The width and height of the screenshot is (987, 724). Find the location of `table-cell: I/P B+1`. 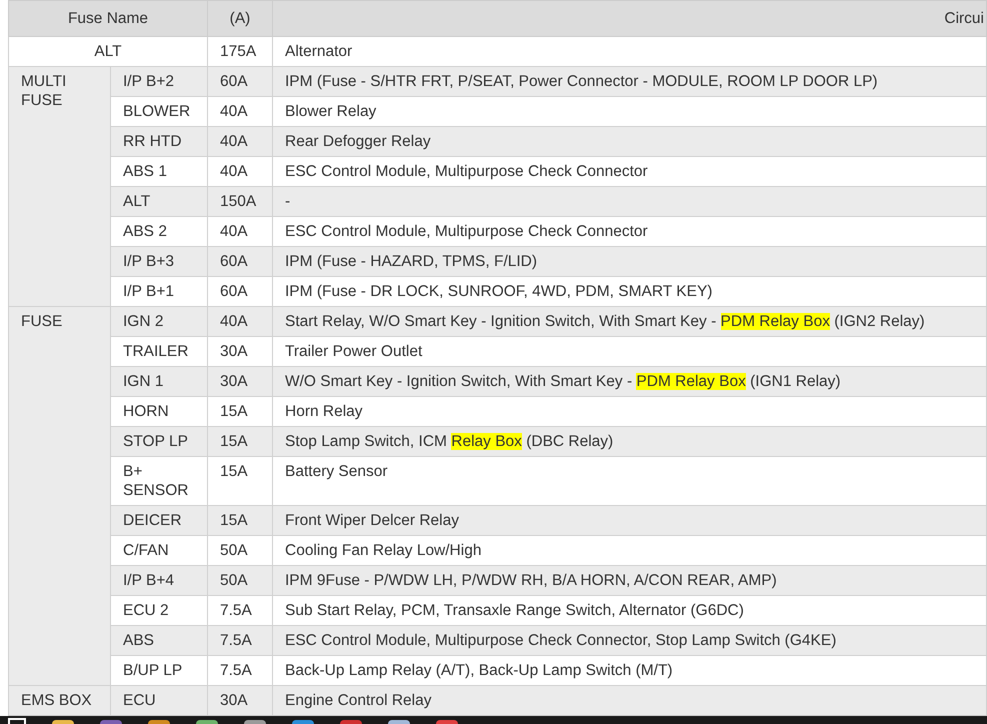

table-cell: I/P B+1 is located at coordinates (159, 291).